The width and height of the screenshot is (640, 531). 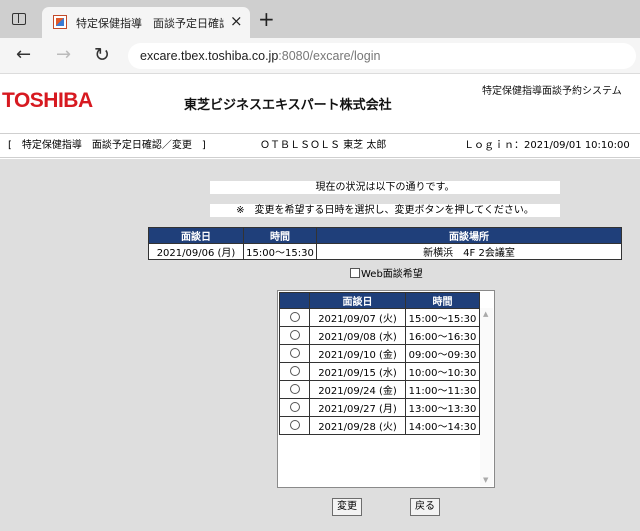 I want to click on scroll-down-icon: ▼, so click(x=485, y=480).